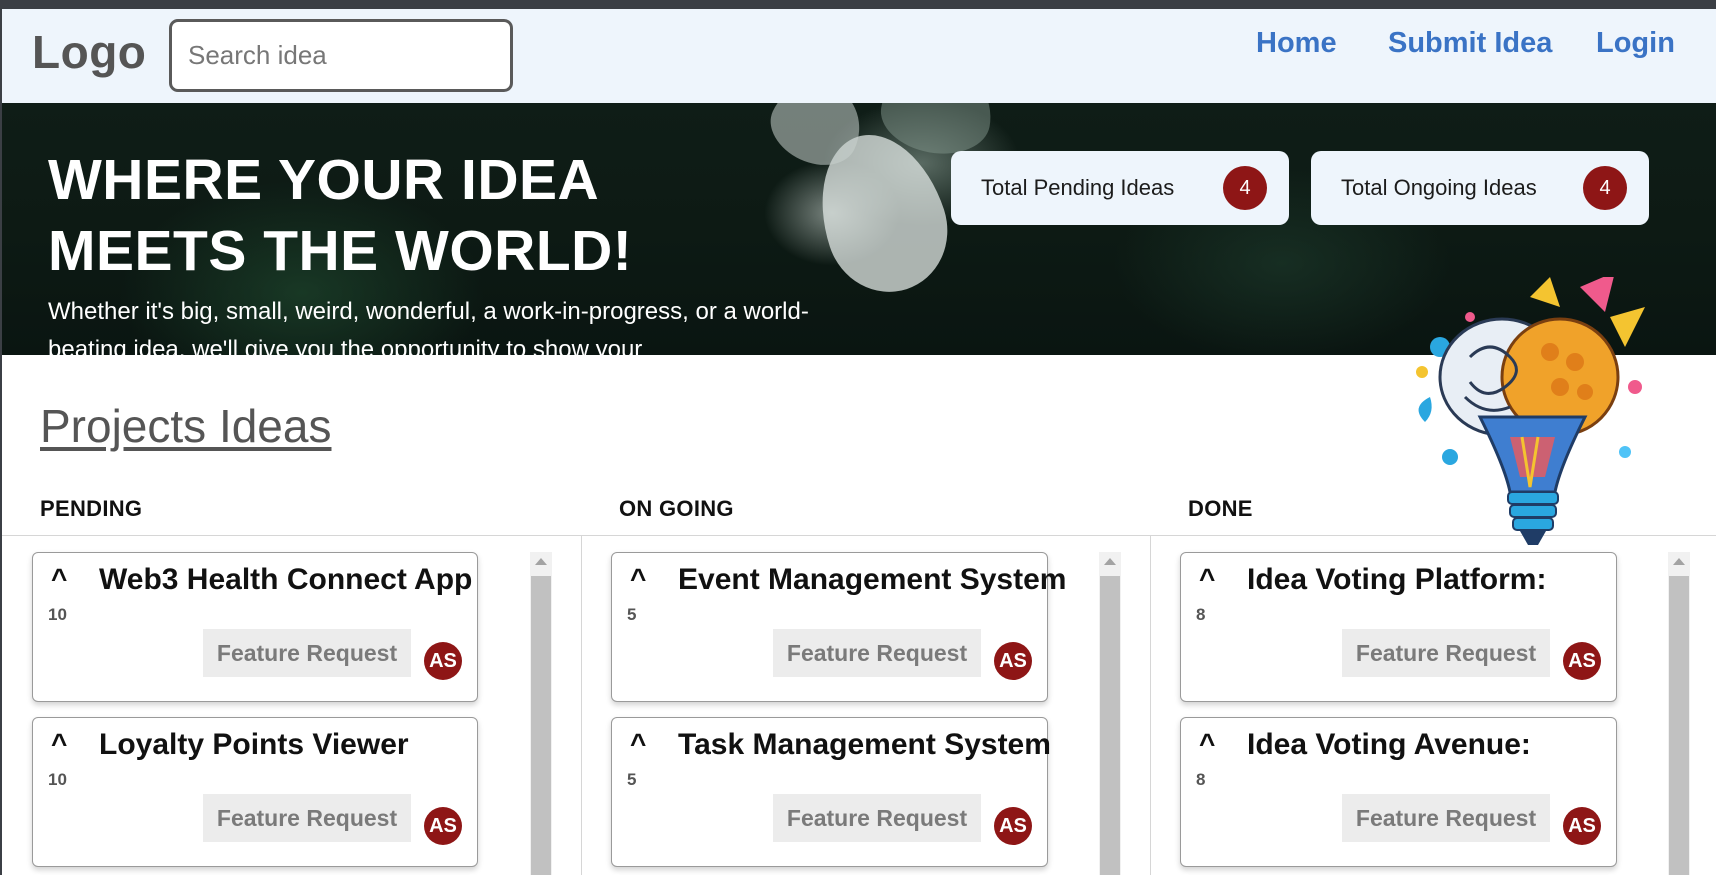 The image size is (1716, 875). I want to click on nav-submit-idea-link: Submit Idea, so click(1470, 43).